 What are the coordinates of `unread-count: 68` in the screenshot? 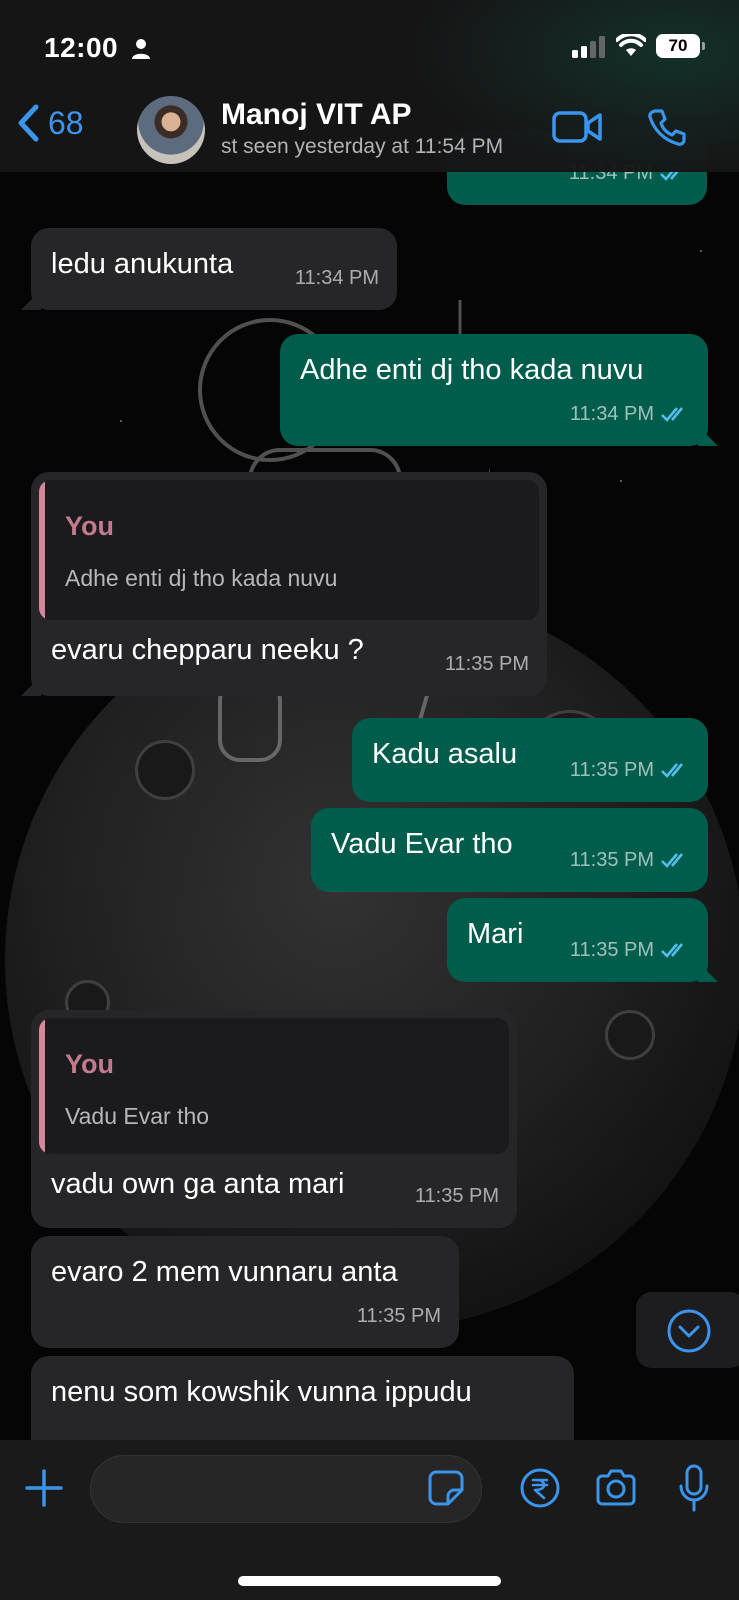 It's located at (66, 122).